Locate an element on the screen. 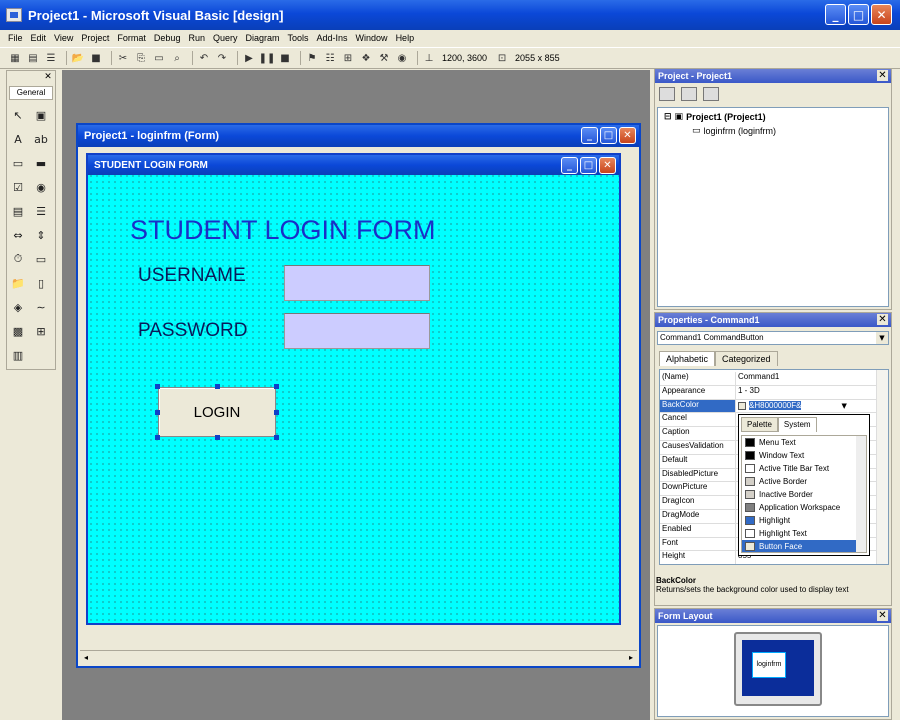 The width and height of the screenshot is (900, 720). menu-format: Format is located at coordinates (131, 38).